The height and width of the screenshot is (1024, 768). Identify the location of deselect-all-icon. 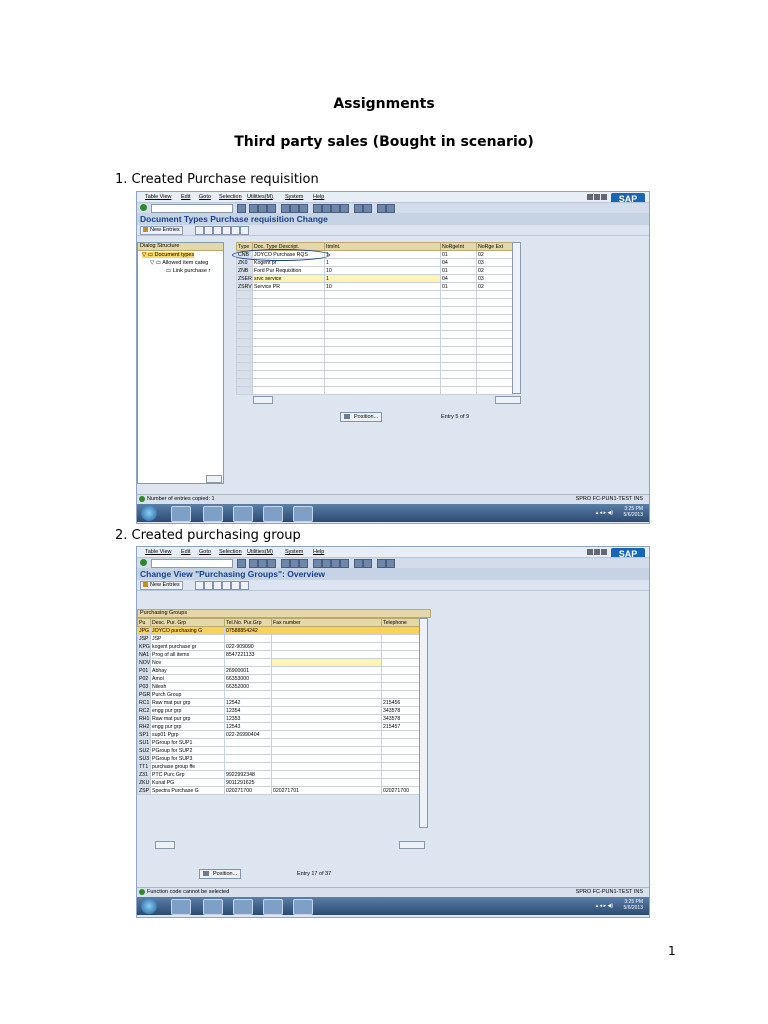
(244, 585).